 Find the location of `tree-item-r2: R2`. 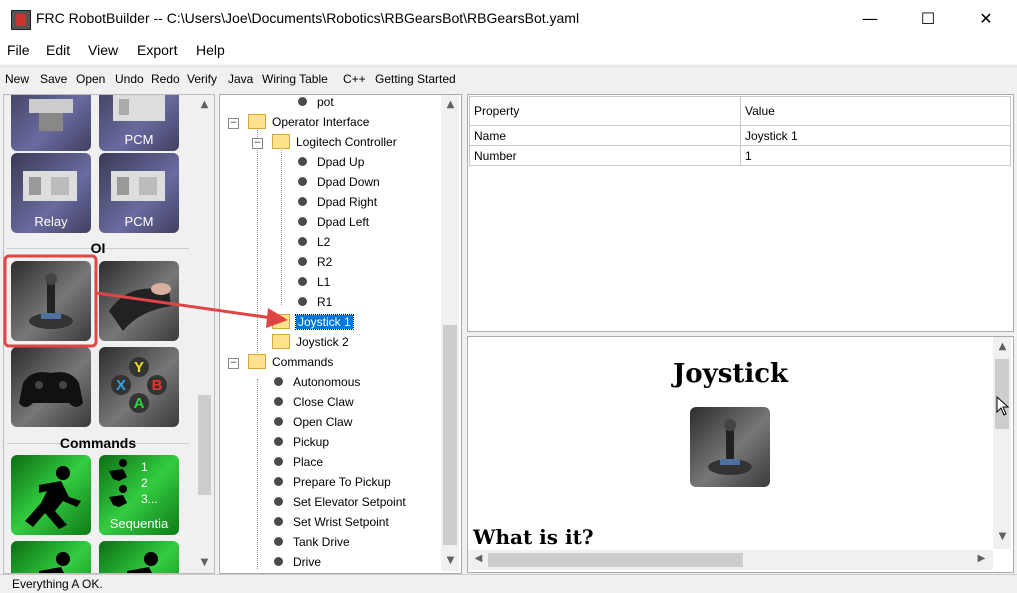

tree-item-r2: R2 is located at coordinates (315, 262).